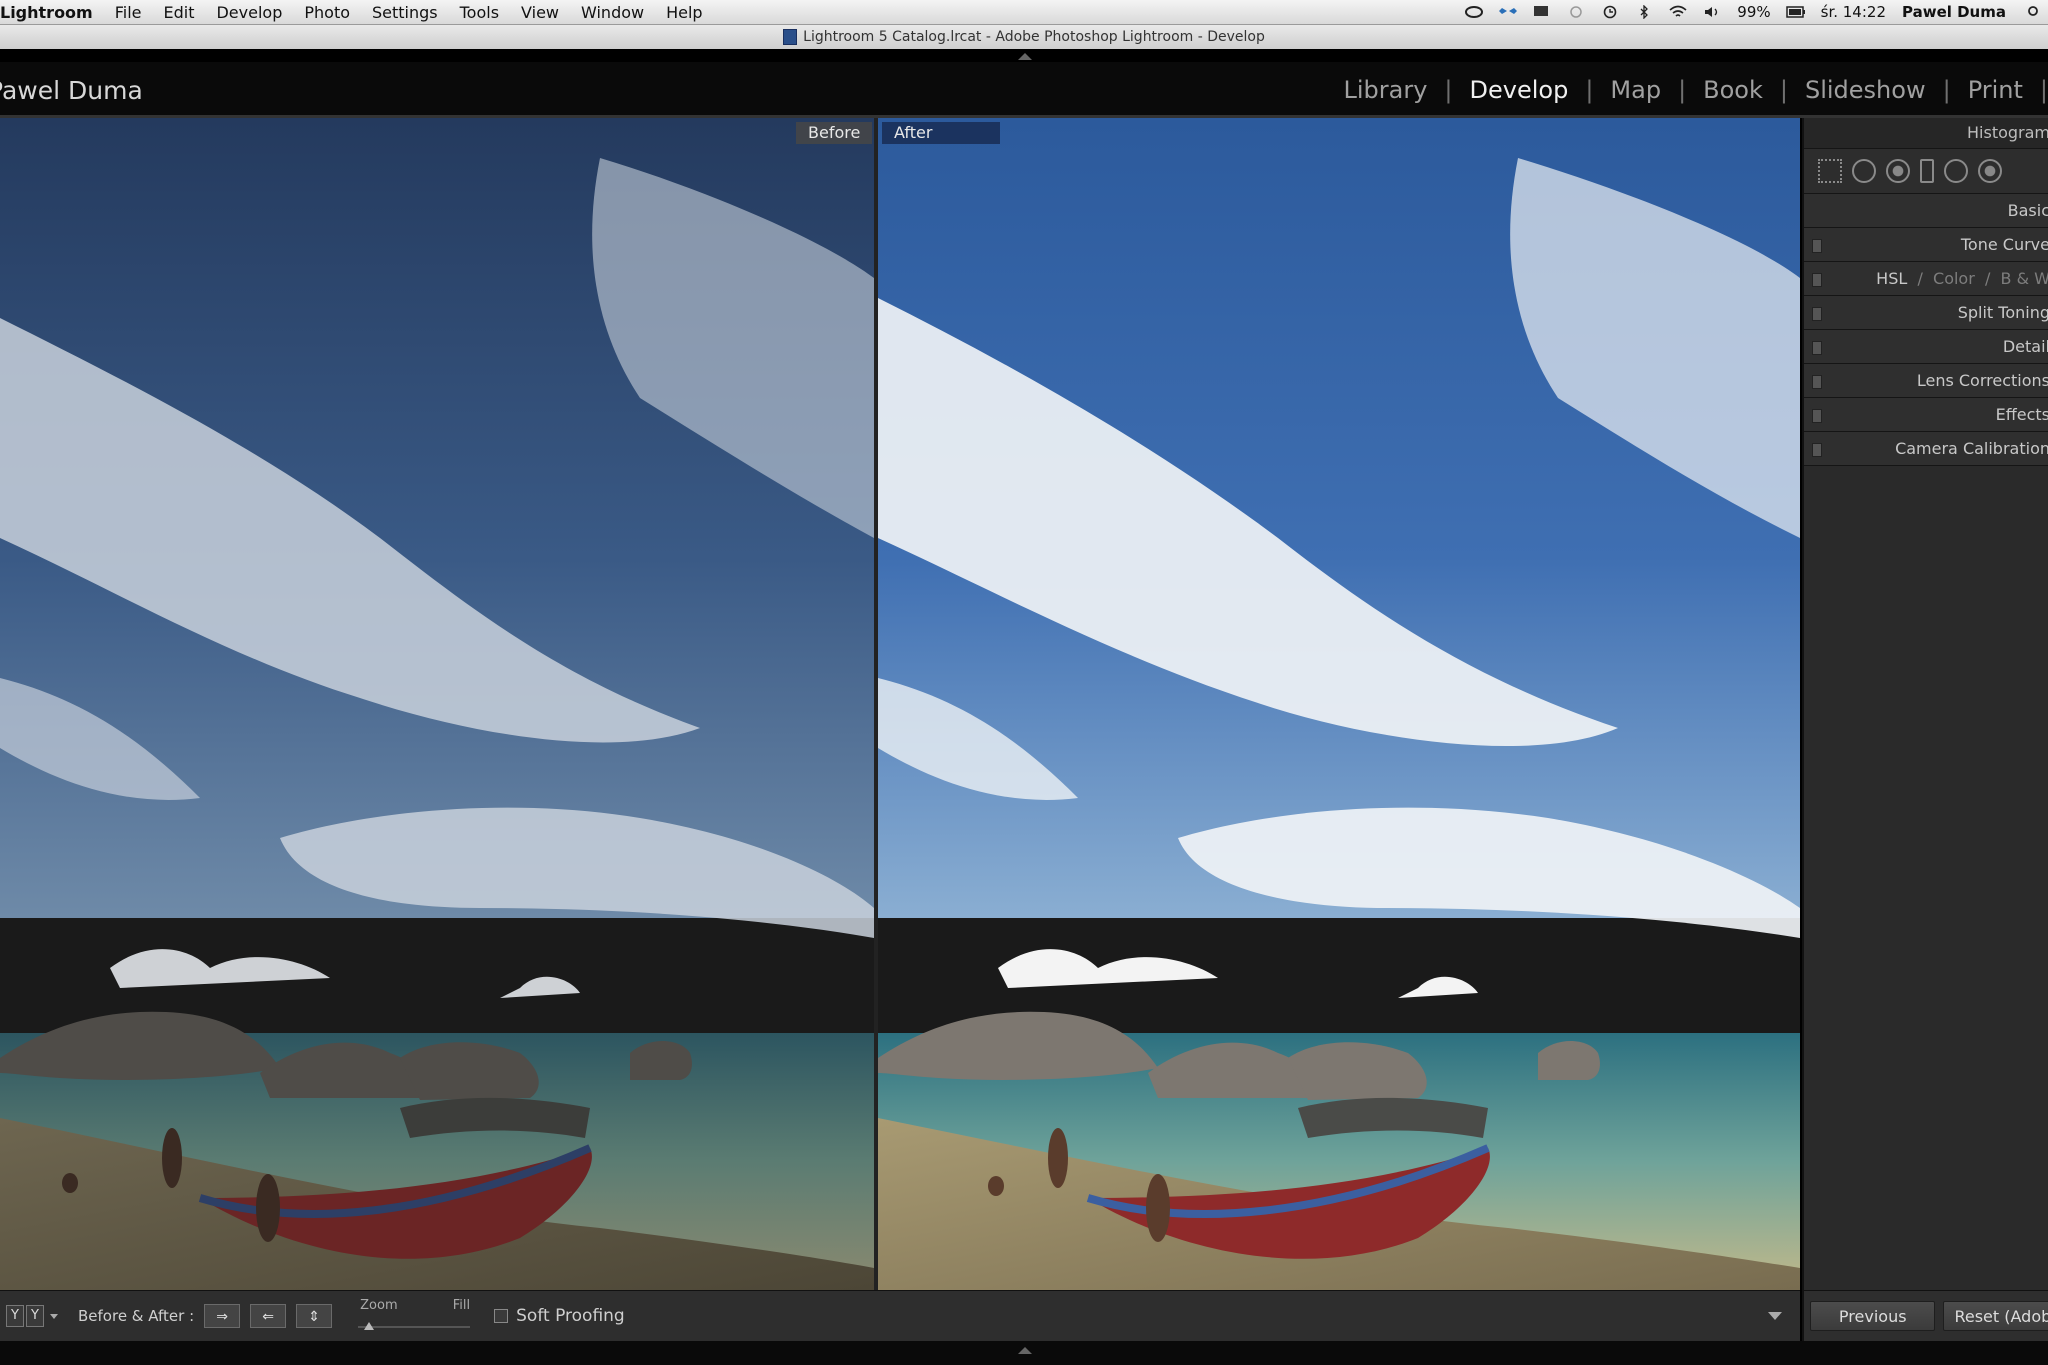  Describe the element at coordinates (1576, 12) in the screenshot. I see `broadcast-icon` at that location.